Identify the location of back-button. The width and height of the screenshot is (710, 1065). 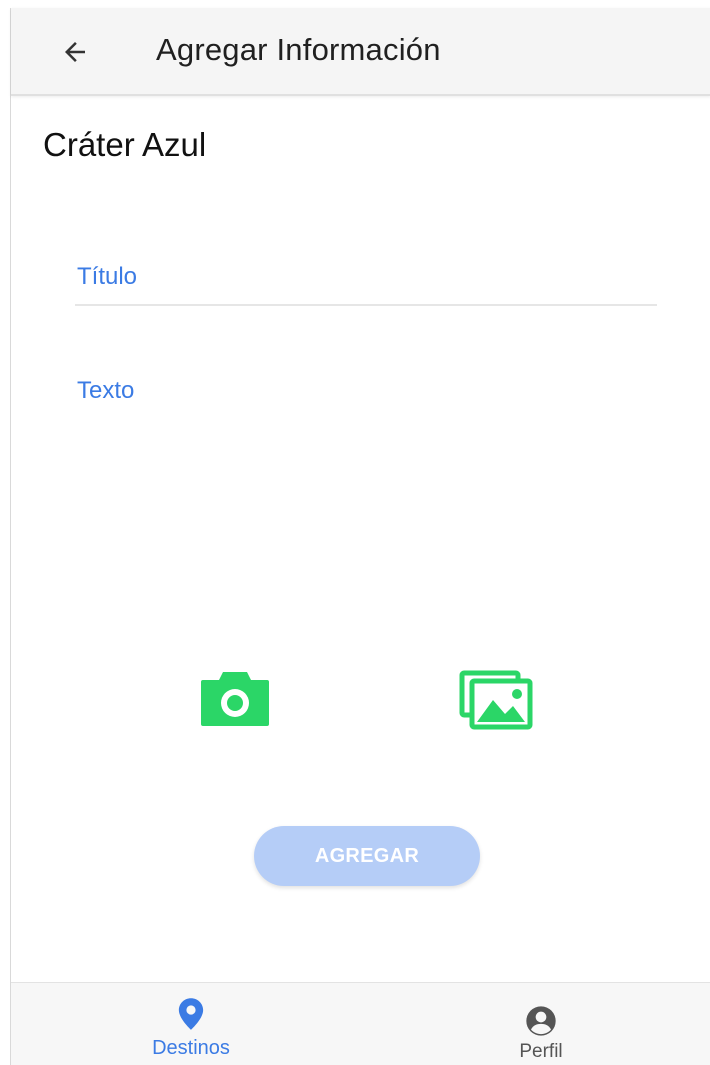
(75, 52).